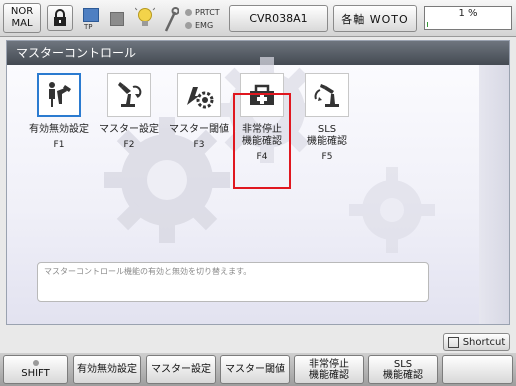  I want to click on menu-item-master-settings: マスター設定 F2, so click(129, 111).